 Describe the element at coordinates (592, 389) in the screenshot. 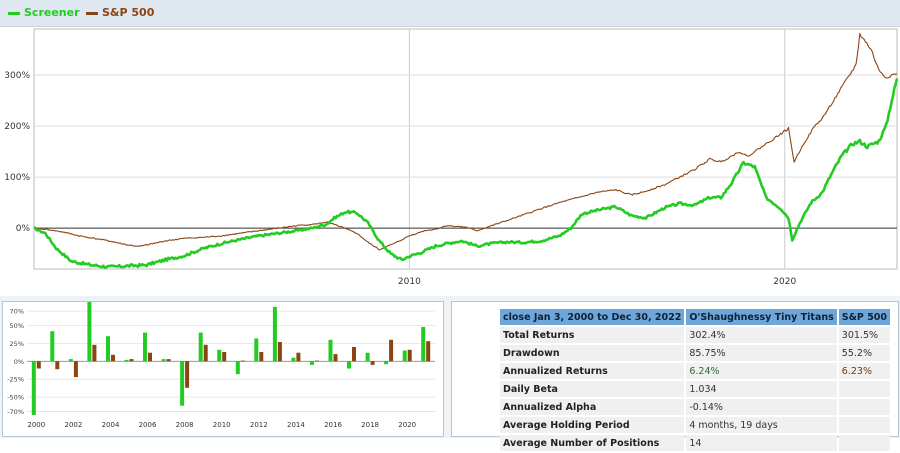

I see `stats-row-label: Daily Beta` at that location.